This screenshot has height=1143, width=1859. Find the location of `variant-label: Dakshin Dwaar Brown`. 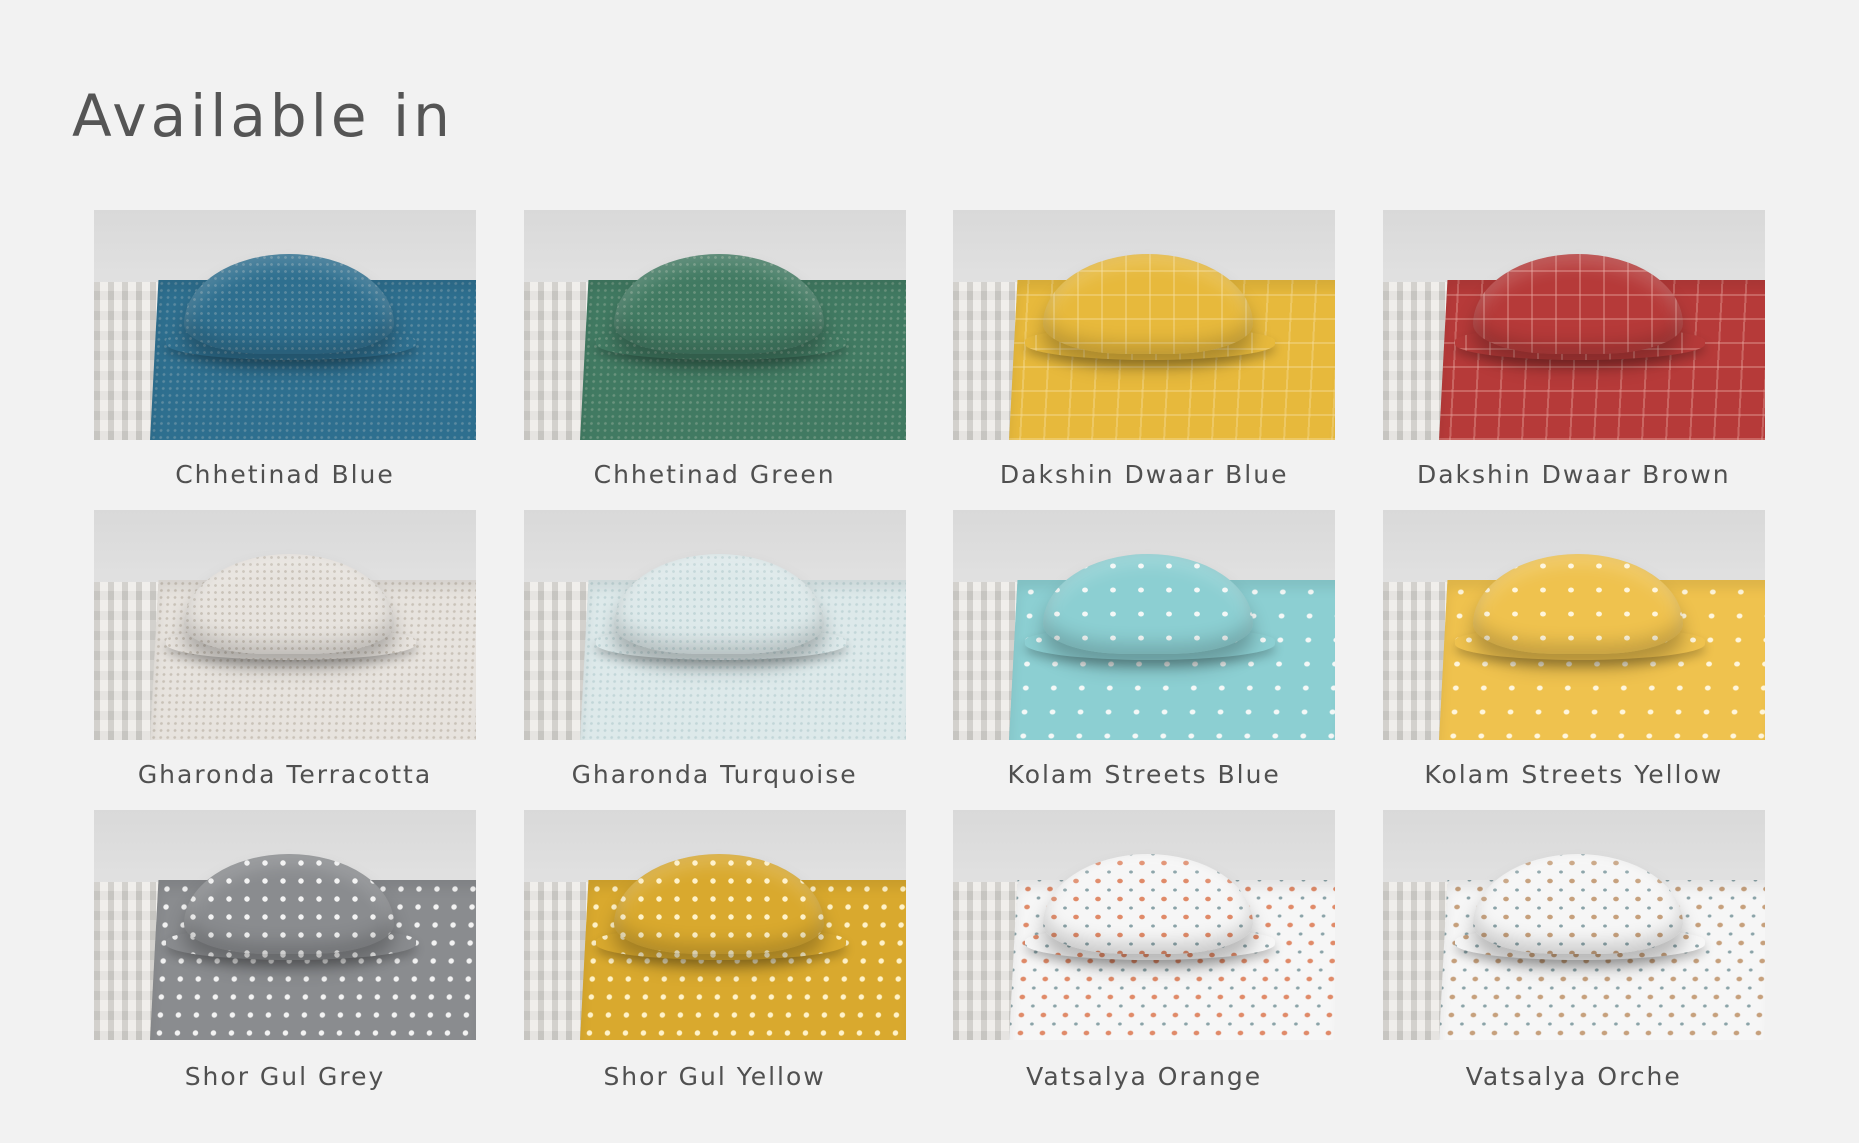

variant-label: Dakshin Dwaar Brown is located at coordinates (1574, 475).